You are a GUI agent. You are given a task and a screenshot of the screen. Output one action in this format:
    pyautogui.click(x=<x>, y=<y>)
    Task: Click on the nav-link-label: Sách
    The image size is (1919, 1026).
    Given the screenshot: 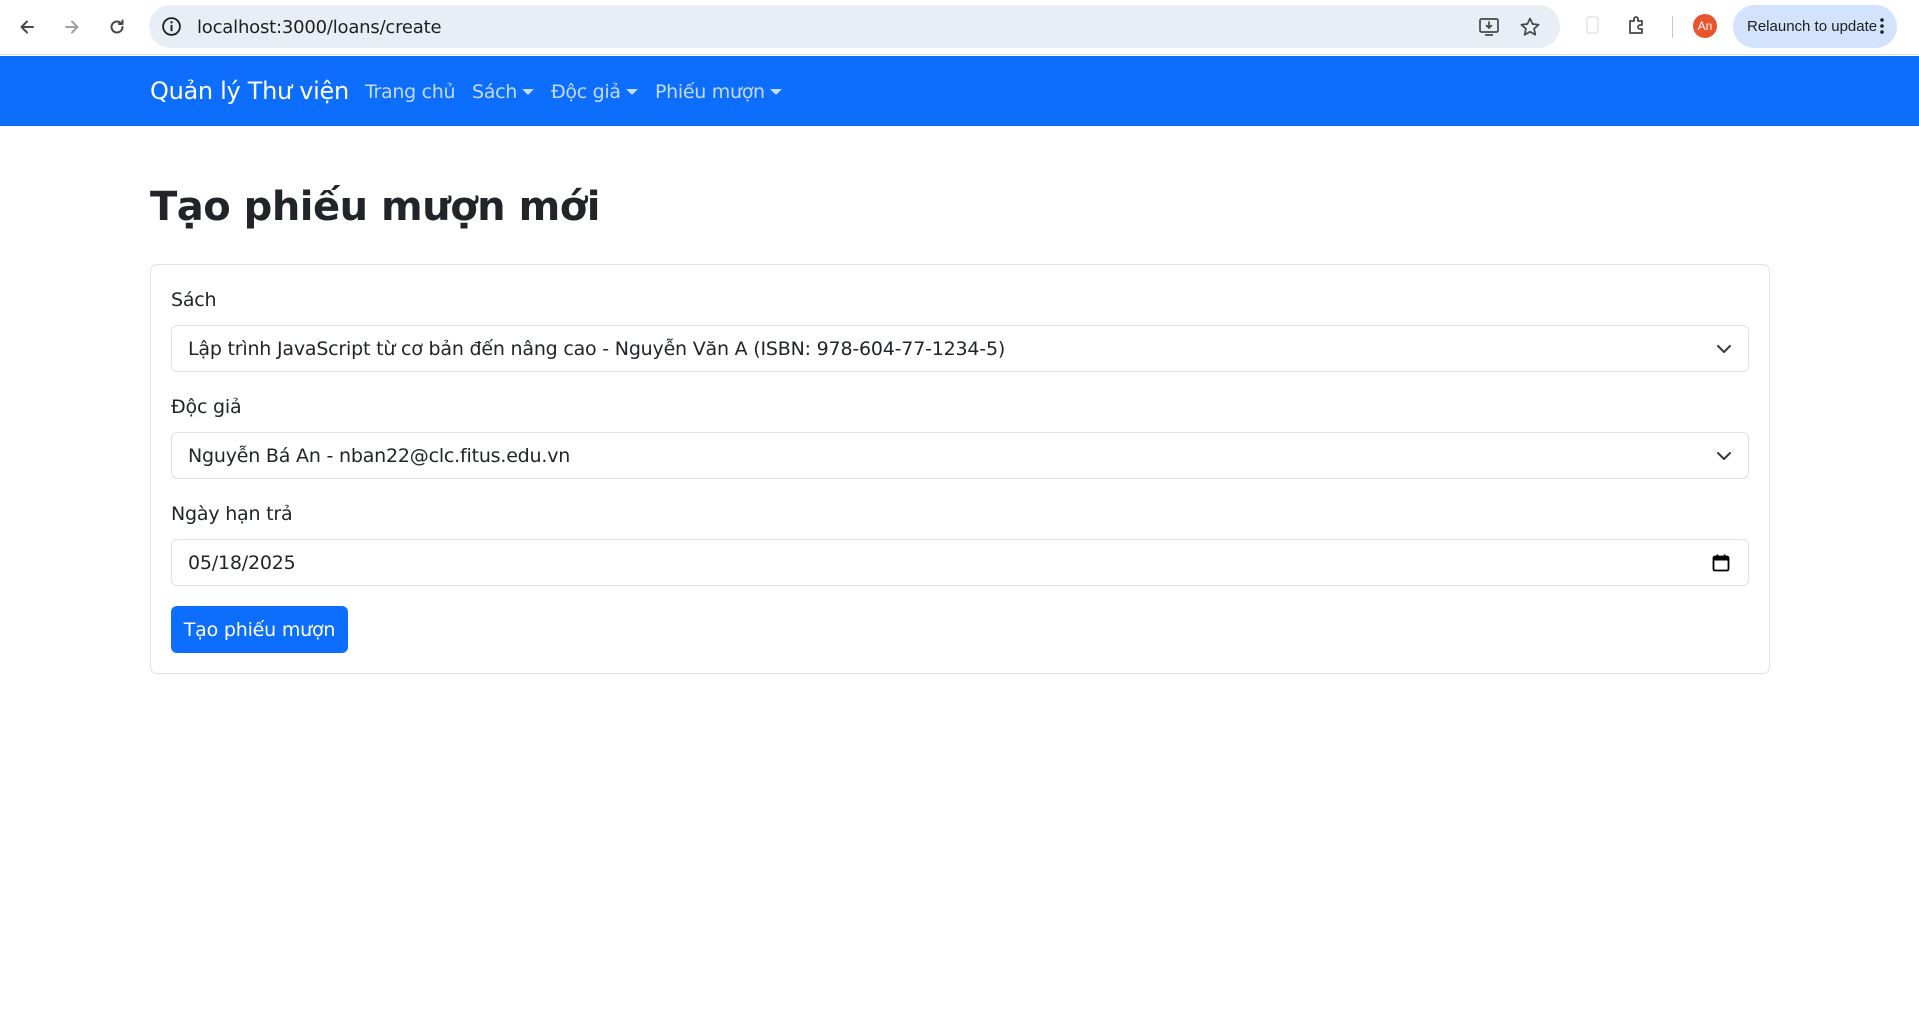 What is the action you would take?
    pyautogui.click(x=494, y=92)
    